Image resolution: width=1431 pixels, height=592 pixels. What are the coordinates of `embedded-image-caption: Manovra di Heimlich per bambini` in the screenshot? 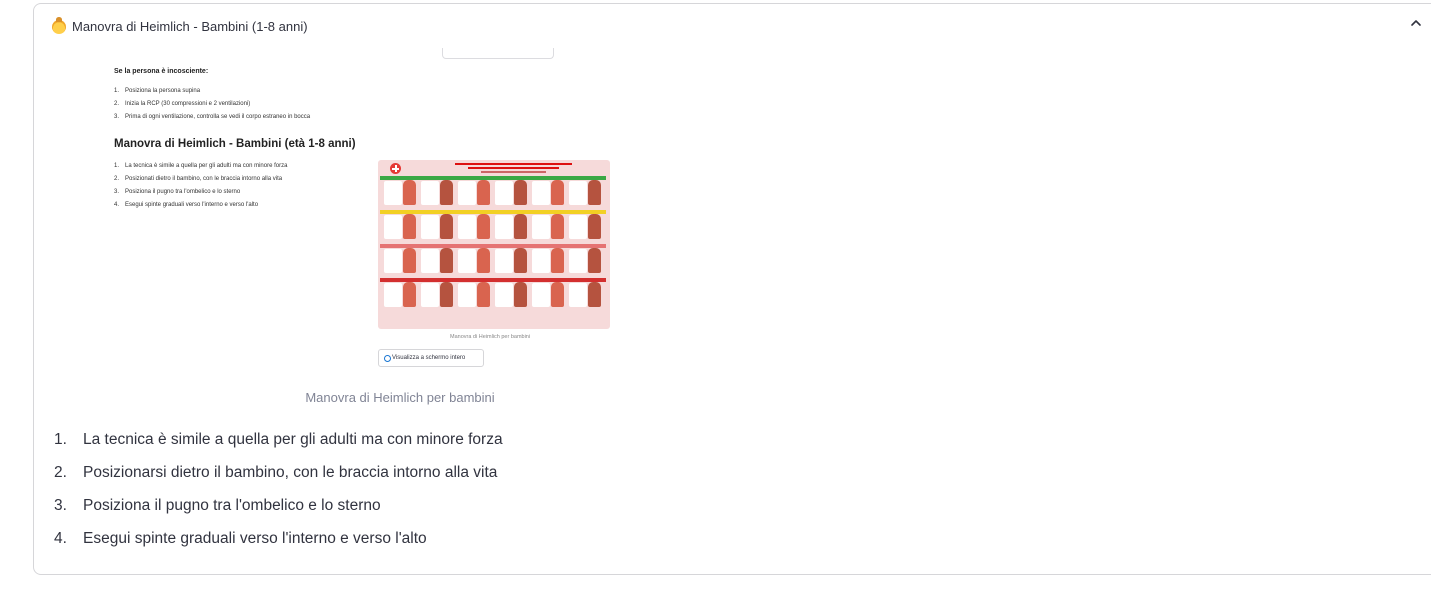 It's located at (490, 337).